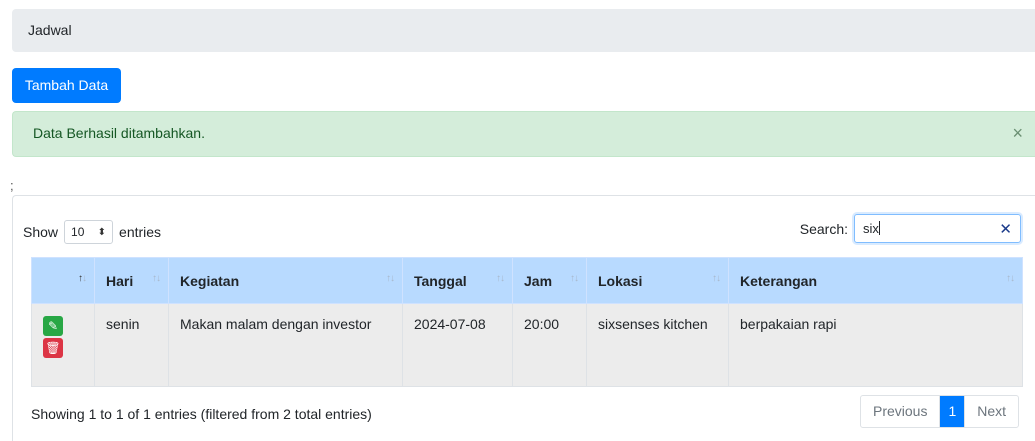 Image resolution: width=1035 pixels, height=441 pixels. I want to click on cell-kegiatan: Makan malam dengan investor, so click(285, 345).